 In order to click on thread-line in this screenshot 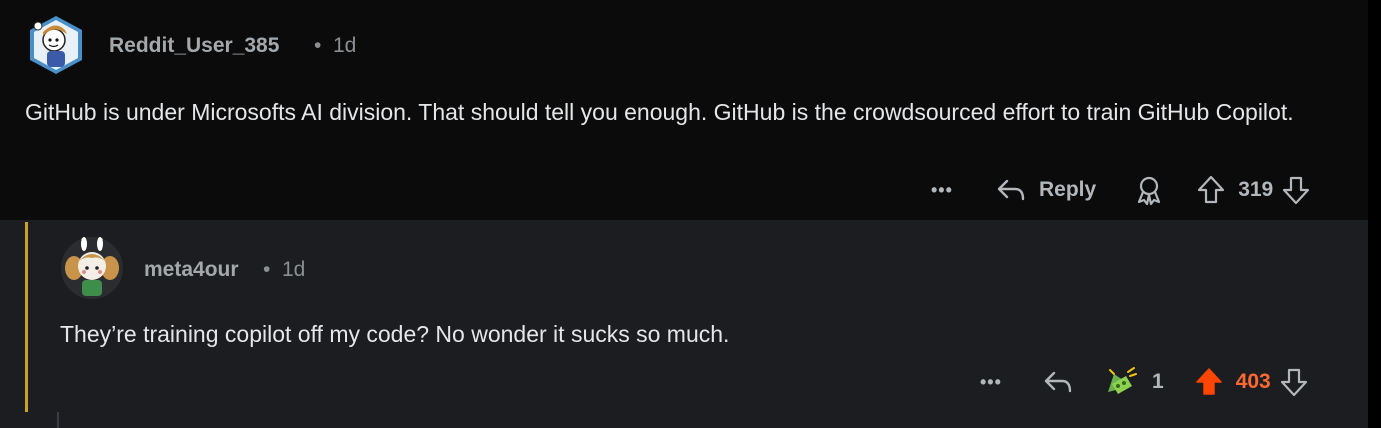, I will do `click(26, 317)`.